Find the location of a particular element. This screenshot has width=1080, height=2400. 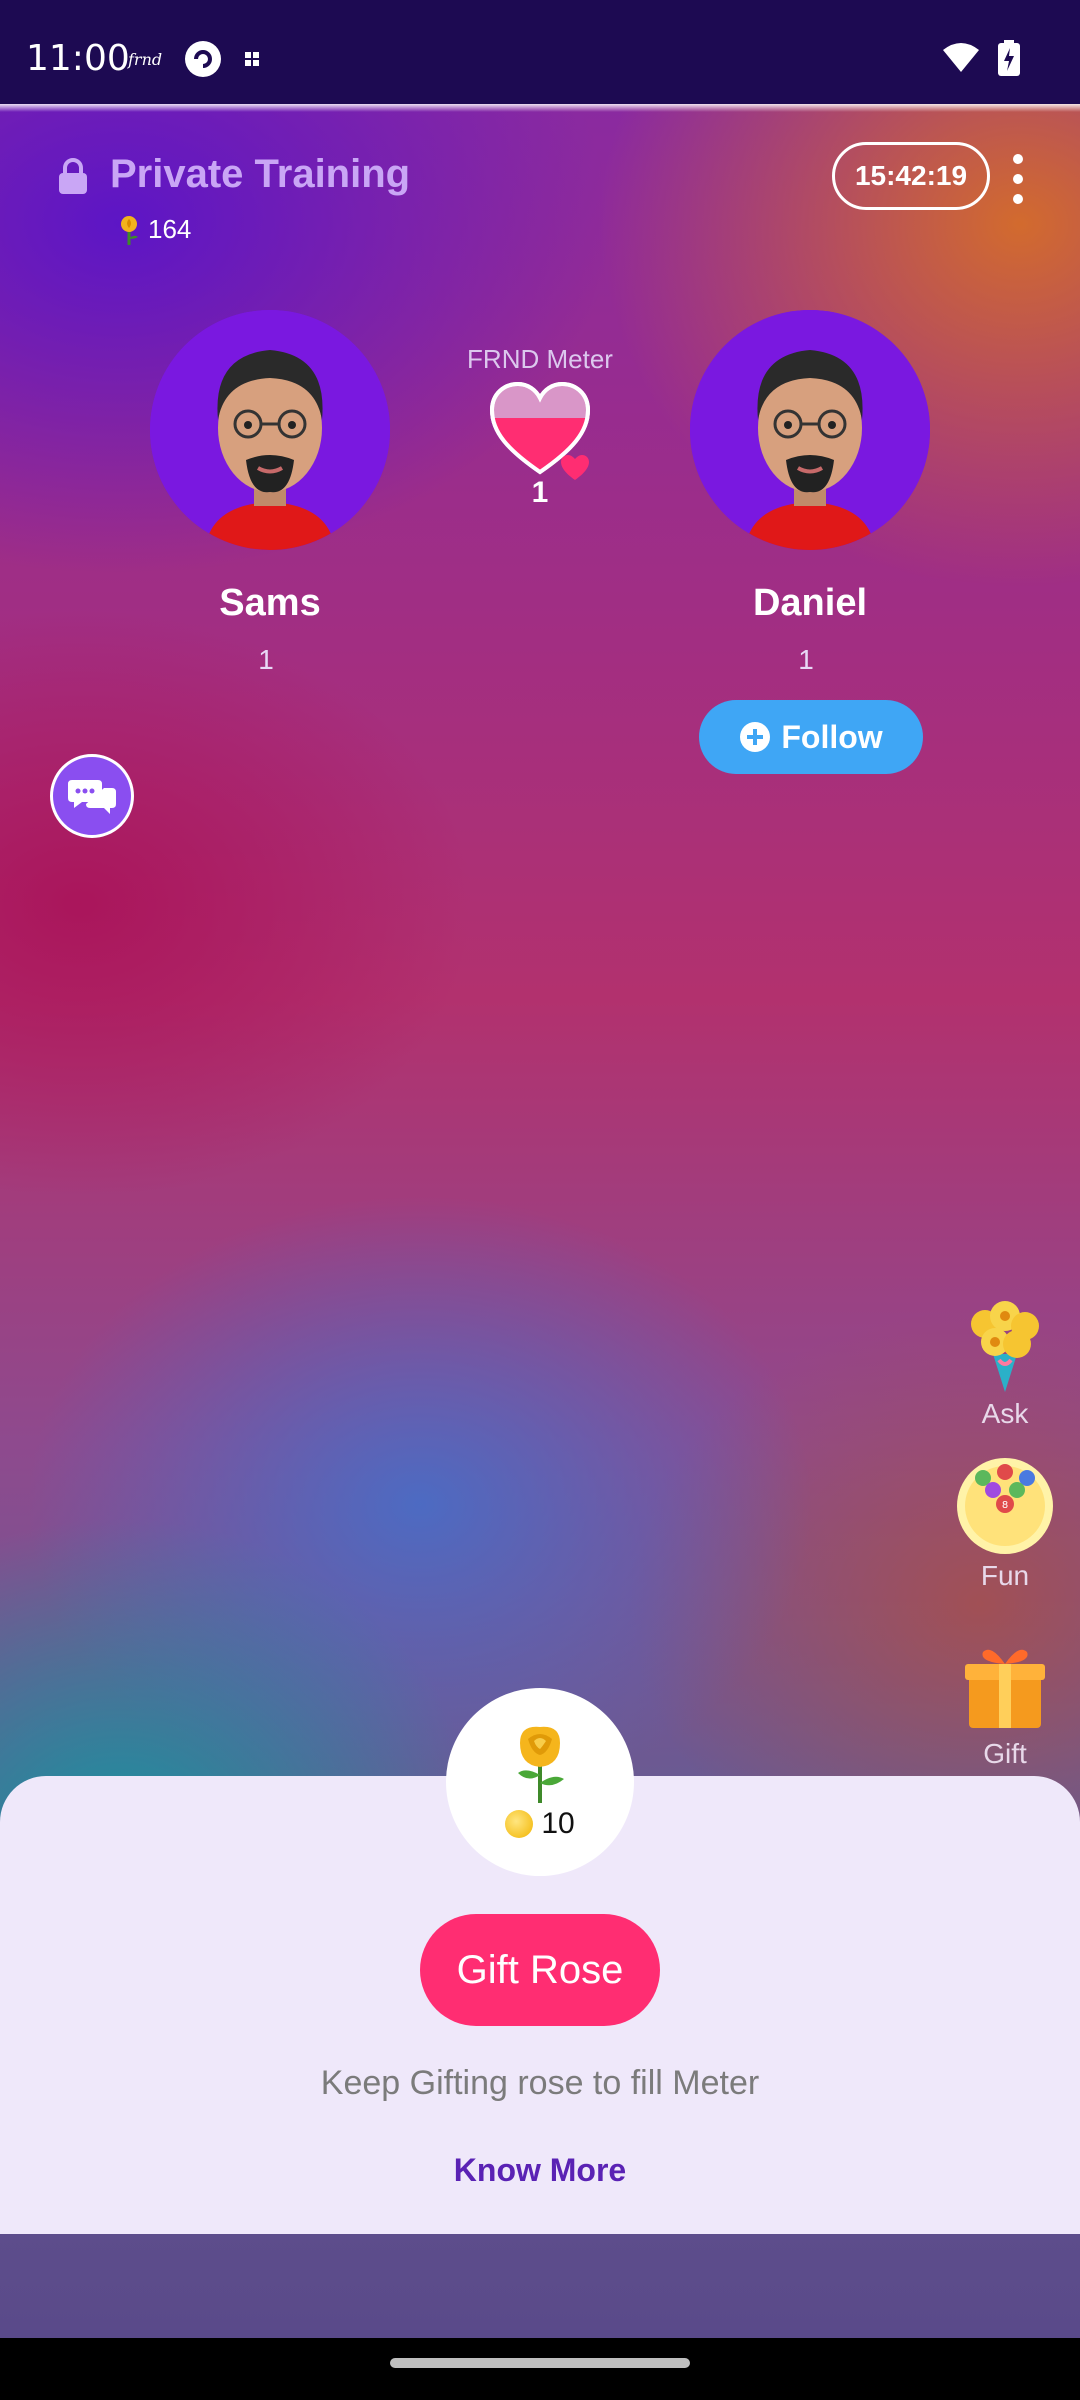

gift-action: Gift is located at coordinates (1005, 1702).